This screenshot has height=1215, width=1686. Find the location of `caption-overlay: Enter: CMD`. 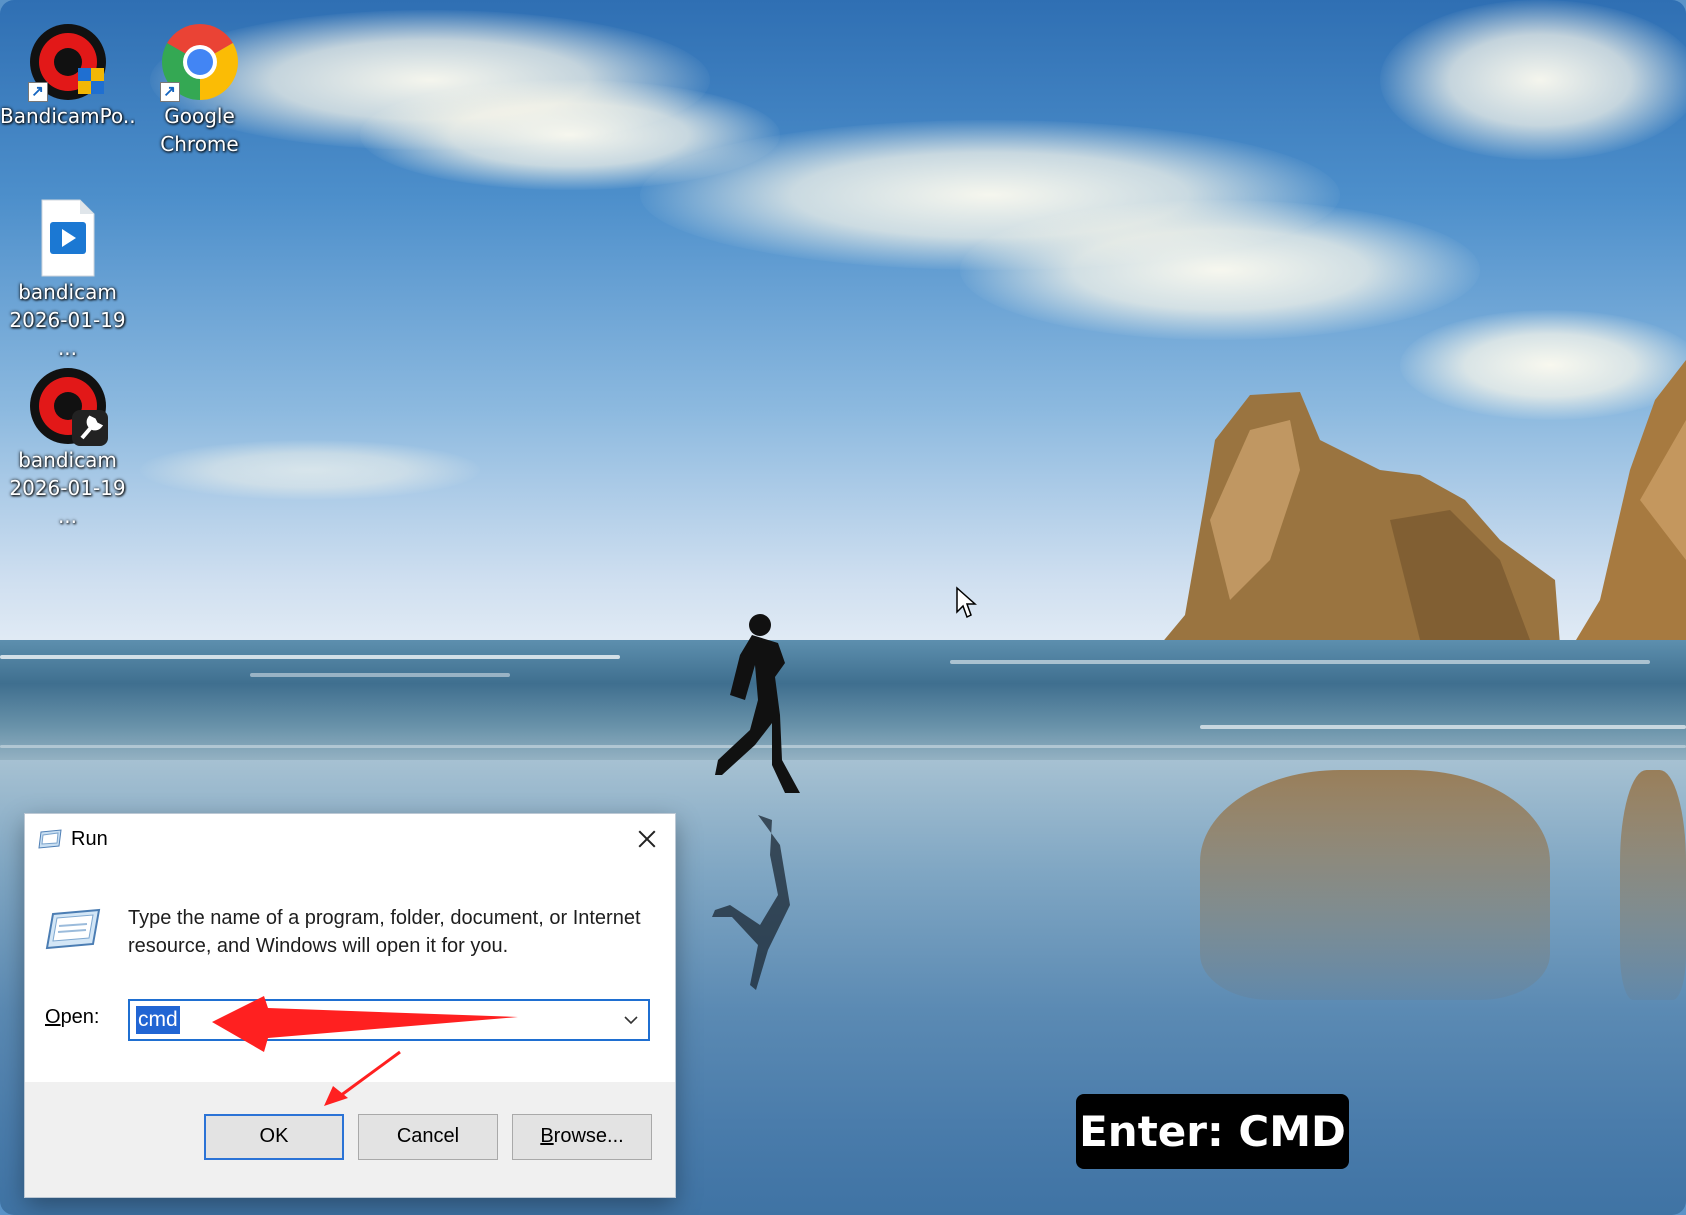

caption-overlay: Enter: CMD is located at coordinates (1212, 1131).